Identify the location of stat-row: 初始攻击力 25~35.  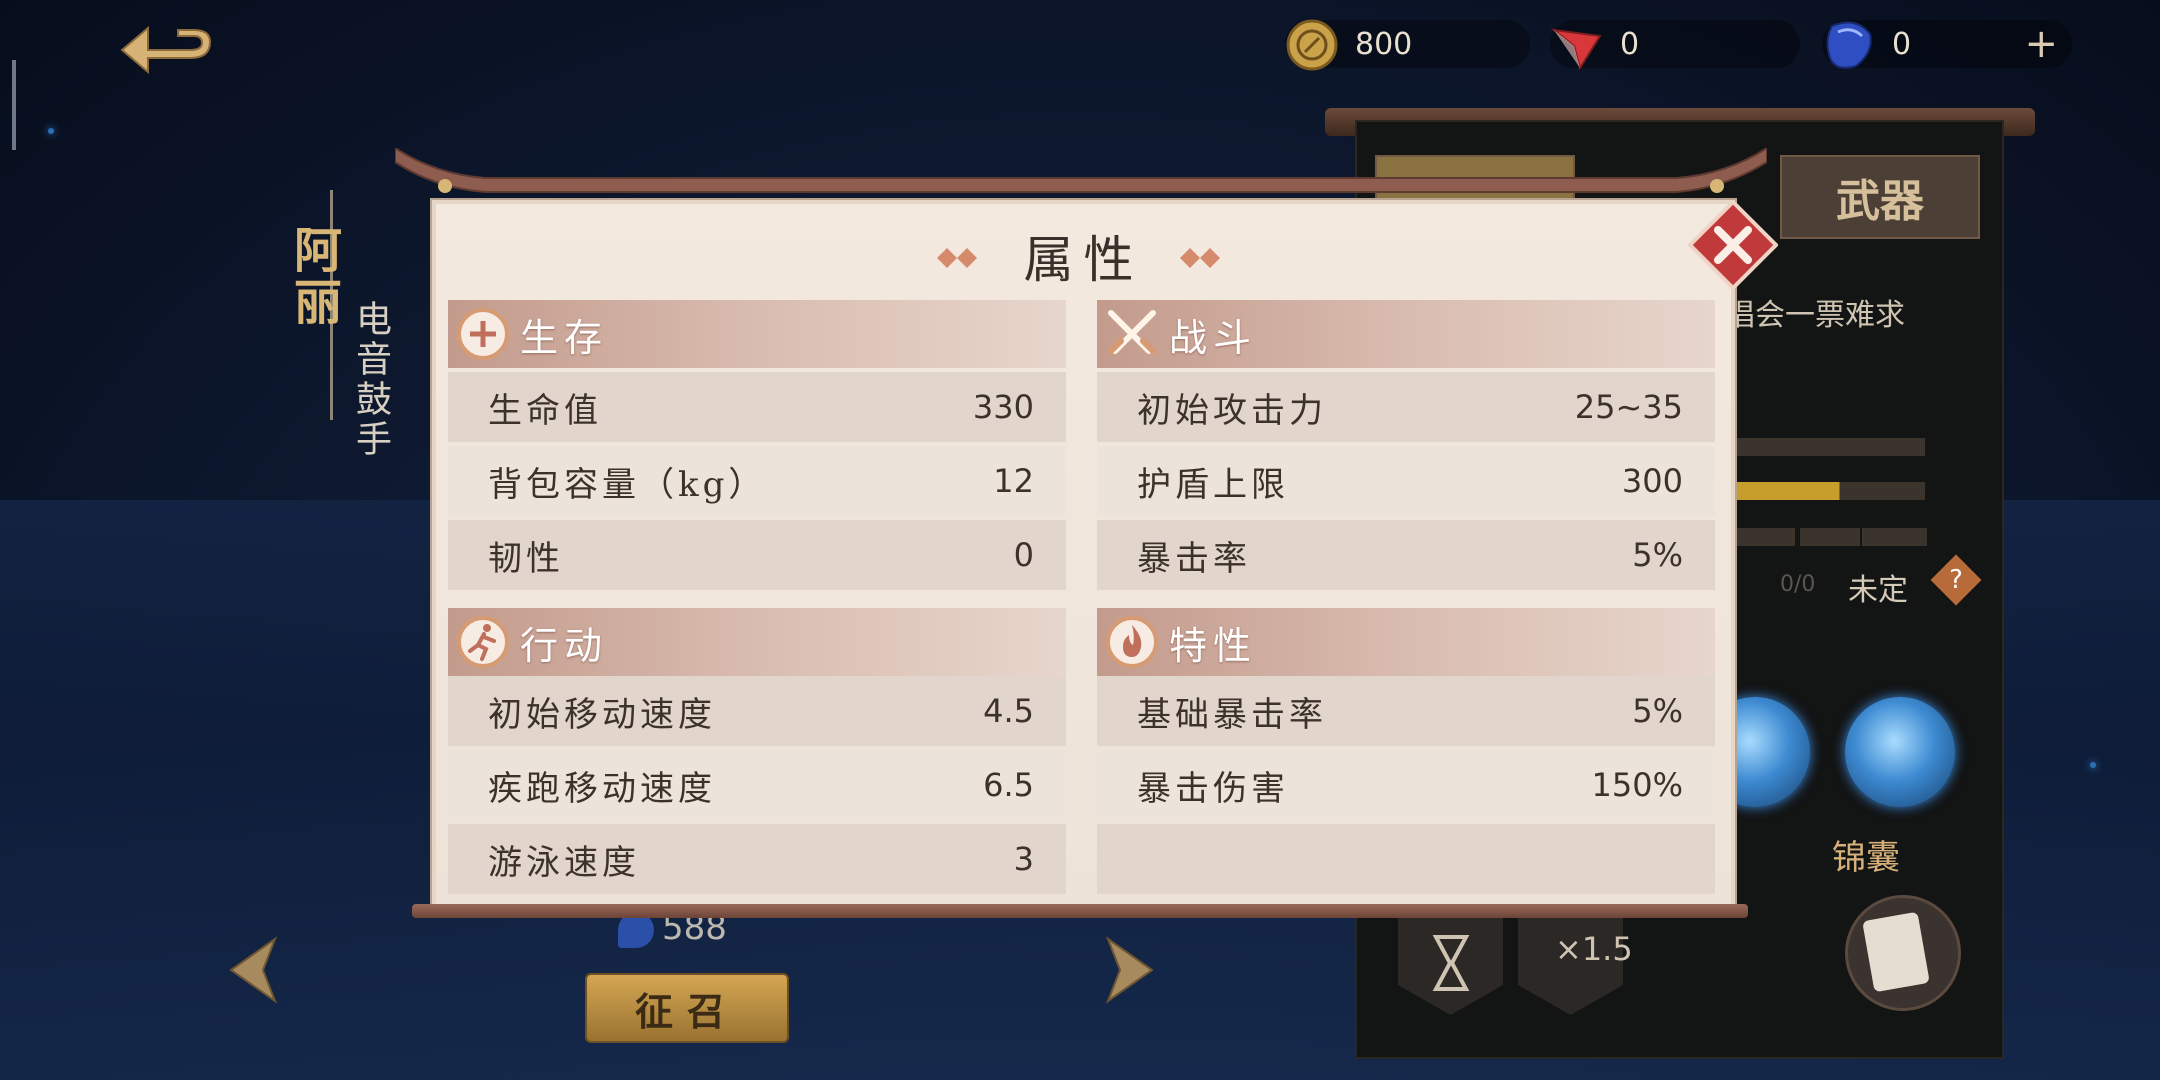
(1406, 407).